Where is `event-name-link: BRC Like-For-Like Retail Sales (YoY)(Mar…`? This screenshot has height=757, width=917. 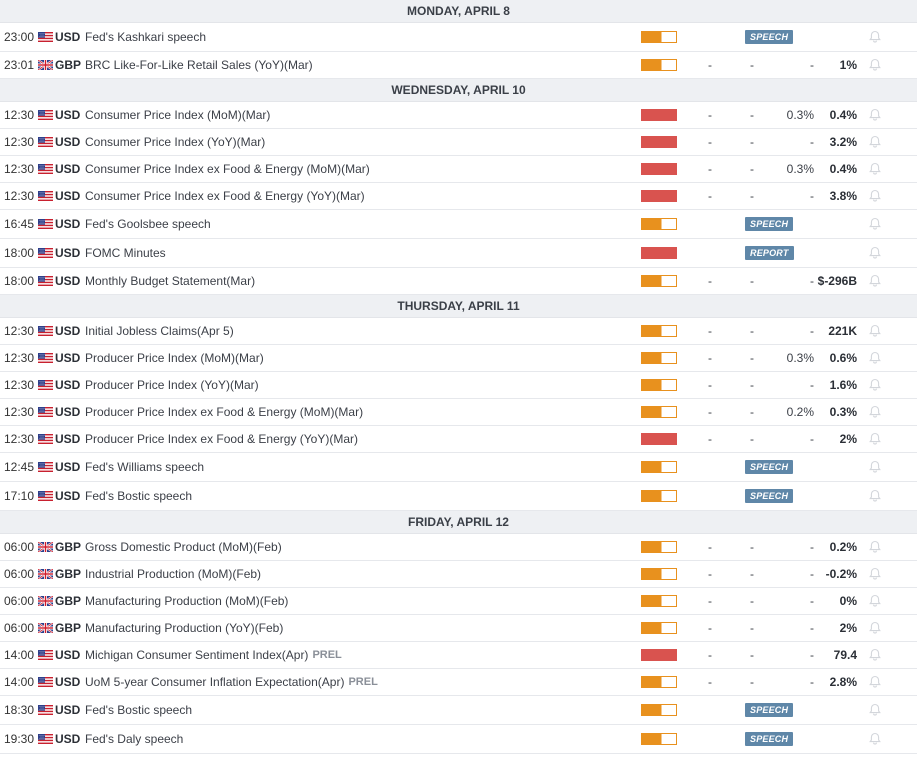
event-name-link: BRC Like-For-Like Retail Sales (YoY)(Mar… is located at coordinates (360, 65).